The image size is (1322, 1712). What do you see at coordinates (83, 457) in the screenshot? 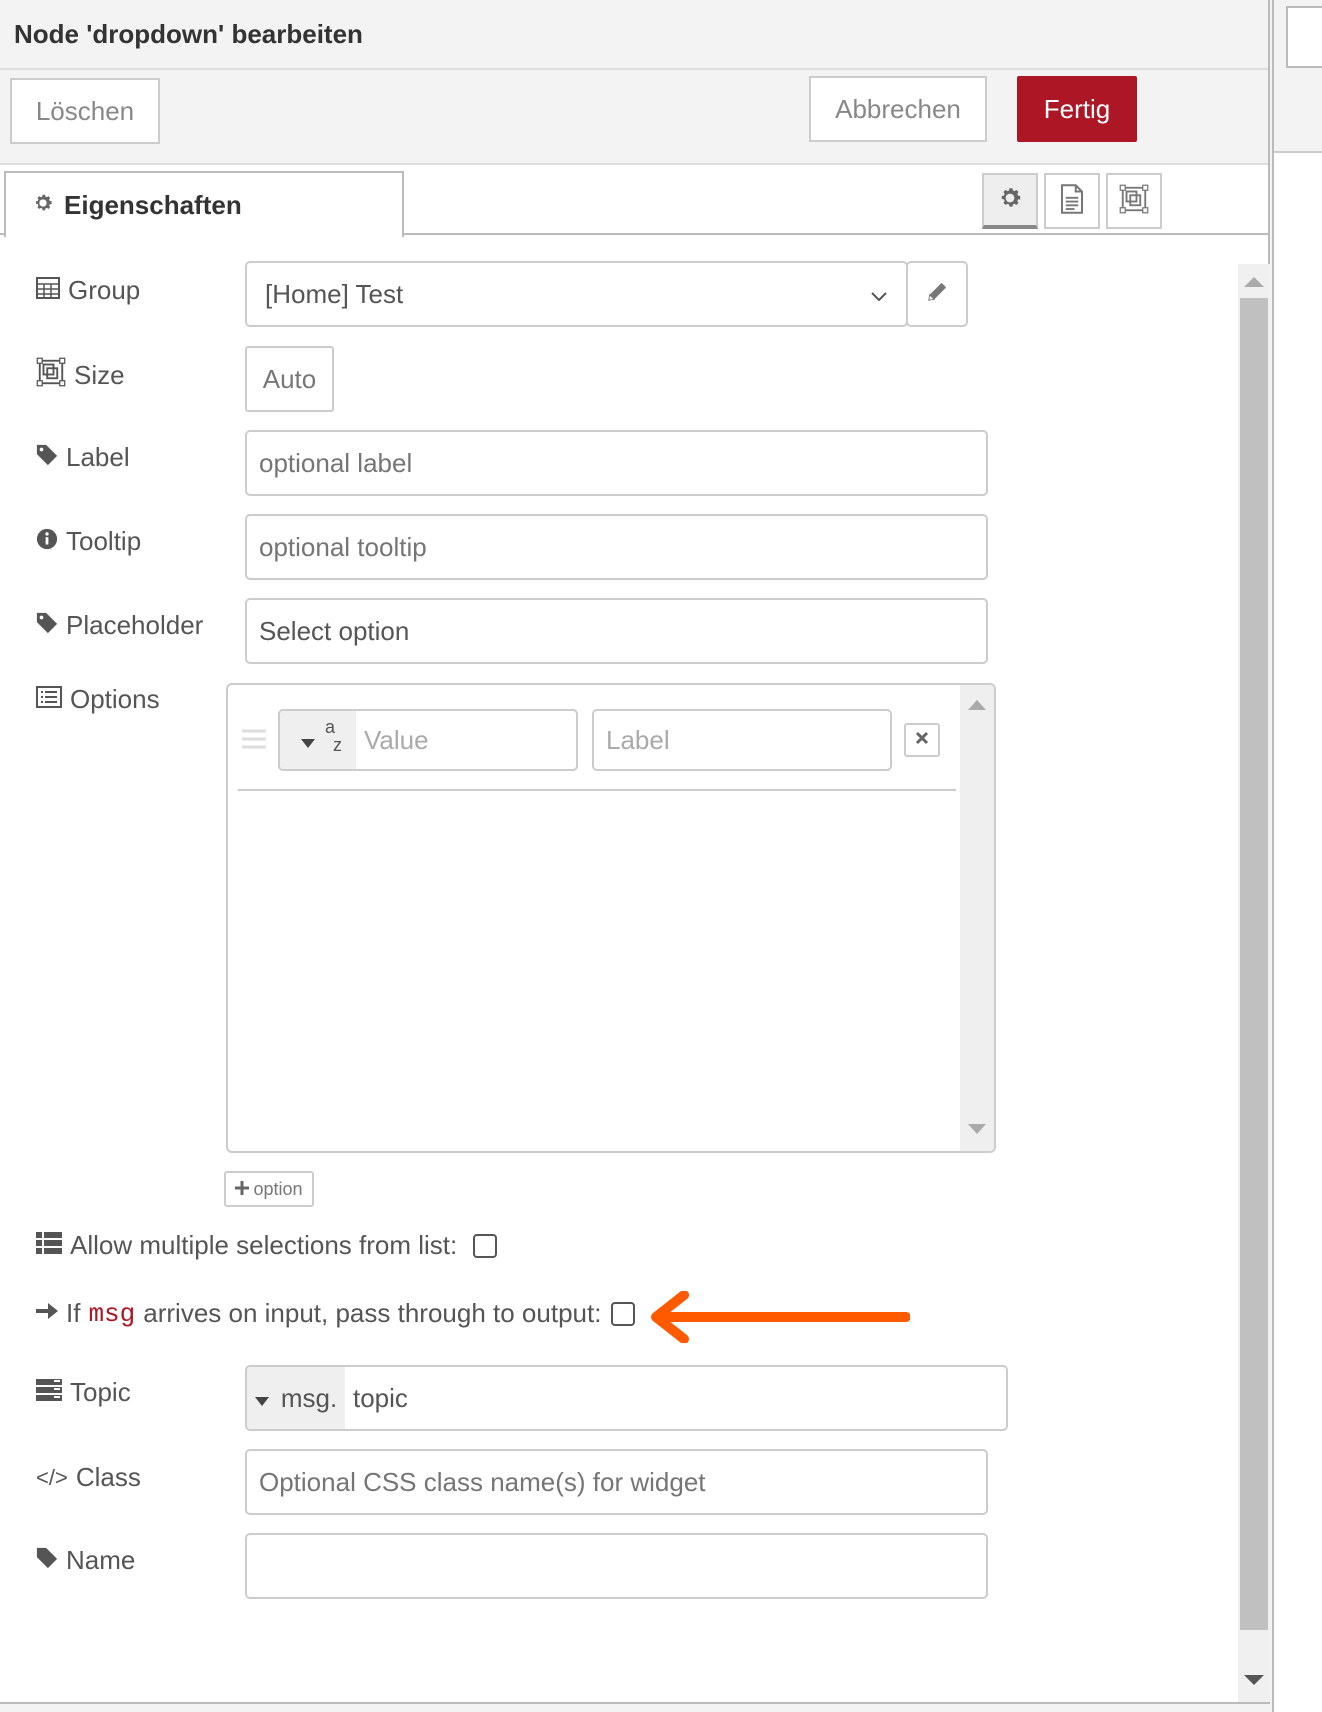
I see `label-label: Label` at bounding box center [83, 457].